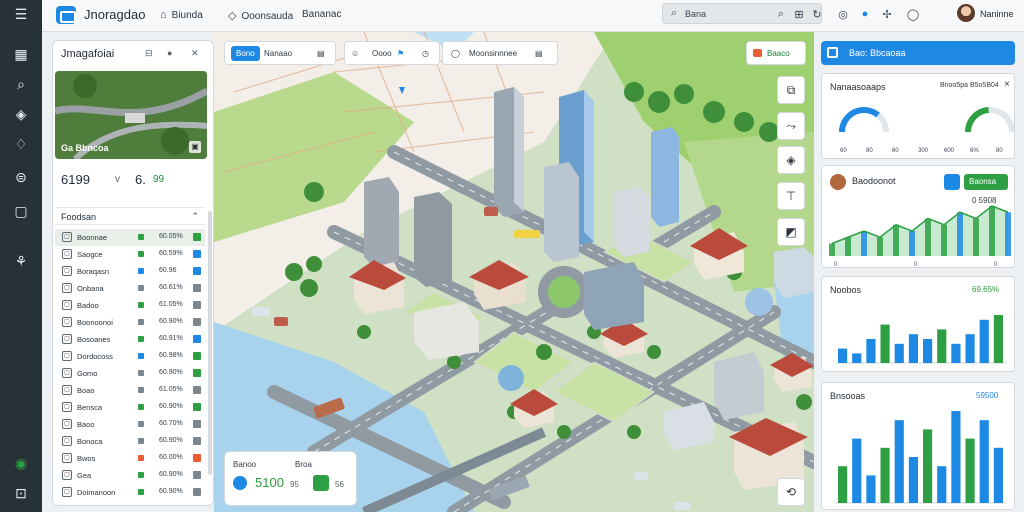 The height and width of the screenshot is (512, 1024). What do you see at coordinates (21, 144) in the screenshot?
I see `bell-icon: ♢` at bounding box center [21, 144].